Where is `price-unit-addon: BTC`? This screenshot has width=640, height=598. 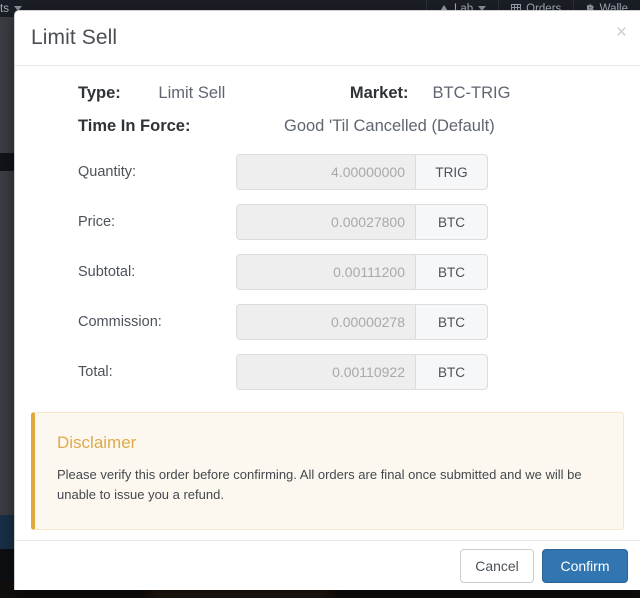
price-unit-addon: BTC is located at coordinates (451, 222).